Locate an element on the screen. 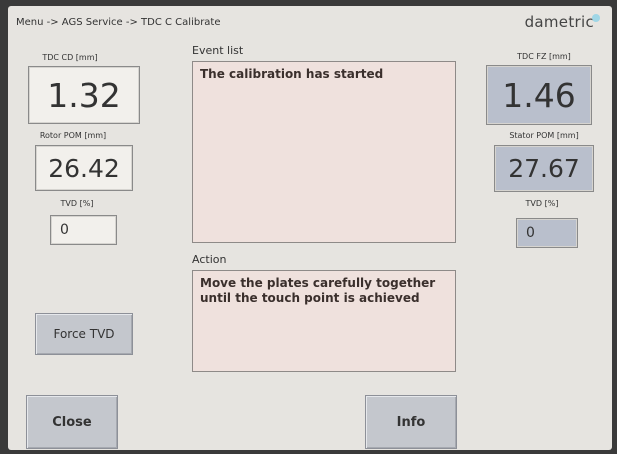 The height and width of the screenshot is (454, 617). tdc-cd-label: TDC CD [mm] is located at coordinates (70, 57).